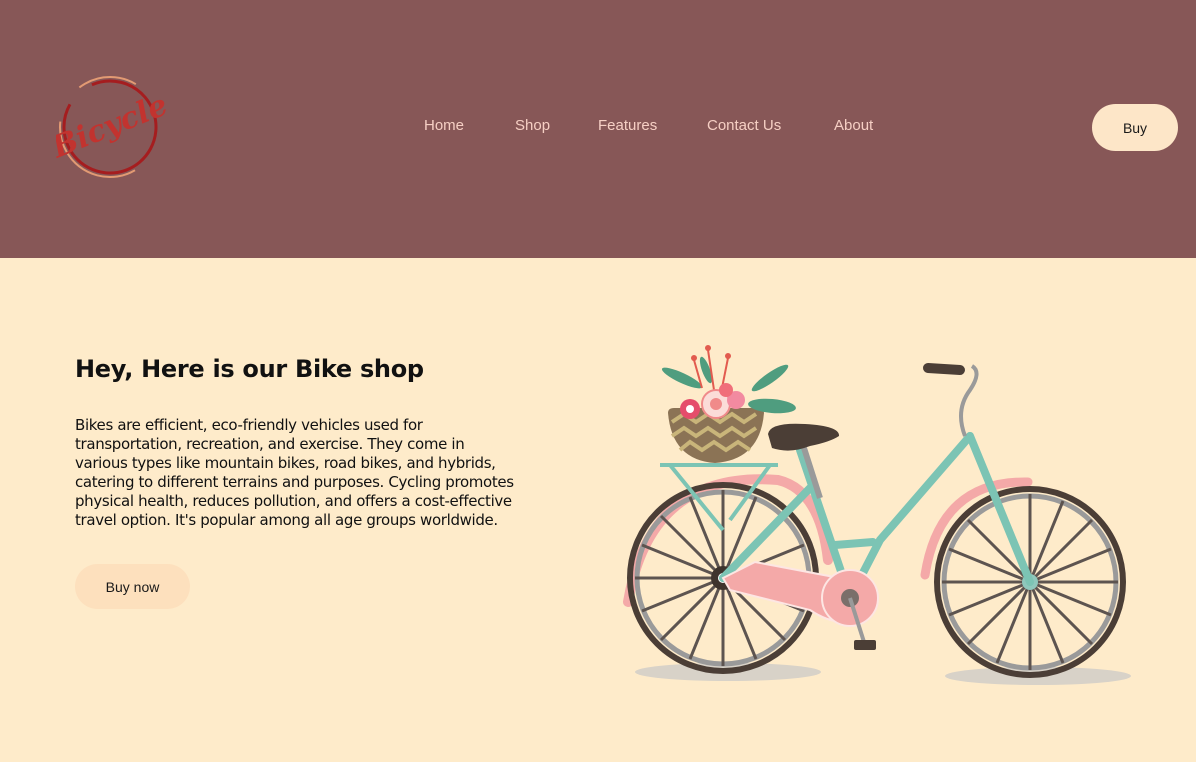 The width and height of the screenshot is (1196, 762). I want to click on nav-link-shop: Shop, so click(532, 125).